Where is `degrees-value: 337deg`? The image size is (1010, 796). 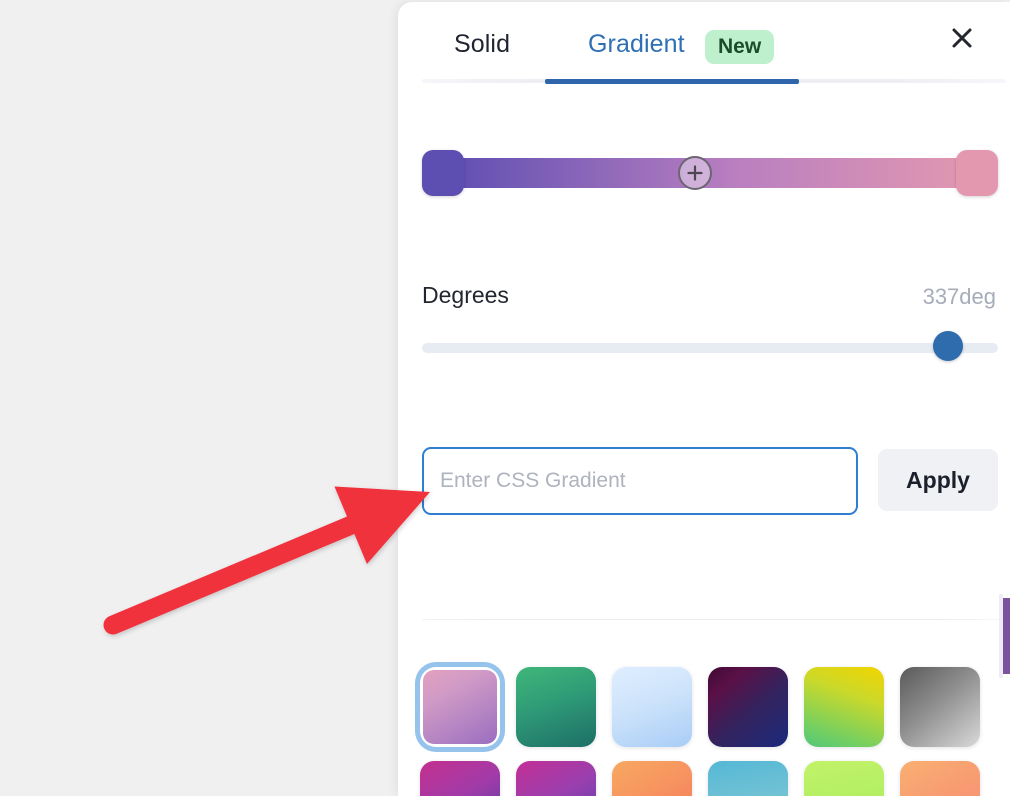 degrees-value: 337deg is located at coordinates (959, 296).